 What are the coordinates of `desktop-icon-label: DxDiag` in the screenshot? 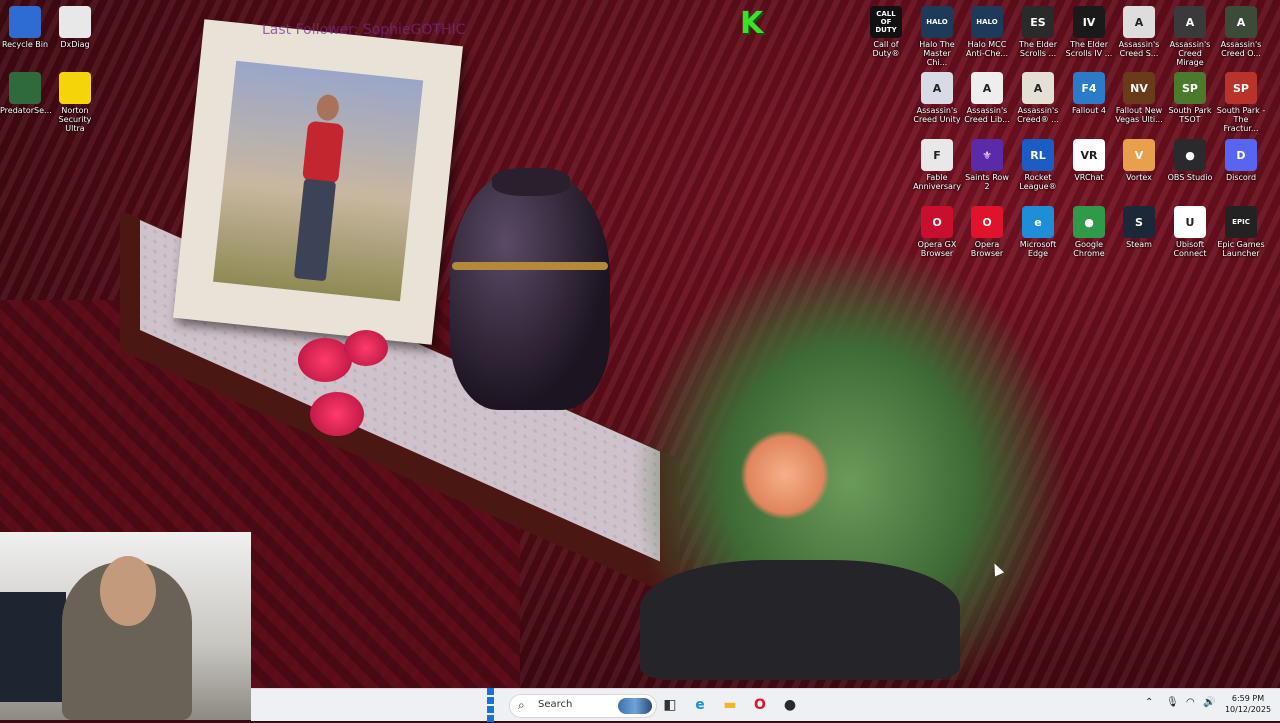 It's located at (75, 44).